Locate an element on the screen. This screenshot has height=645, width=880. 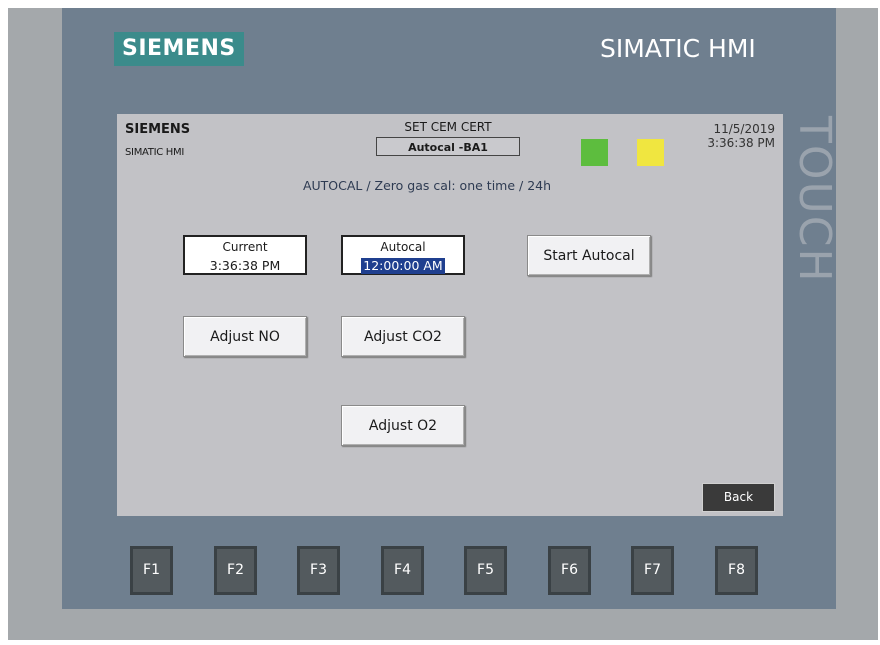
autocal-description: AUTOCAL / Zero gas cal: one time / 24h is located at coordinates (427, 185).